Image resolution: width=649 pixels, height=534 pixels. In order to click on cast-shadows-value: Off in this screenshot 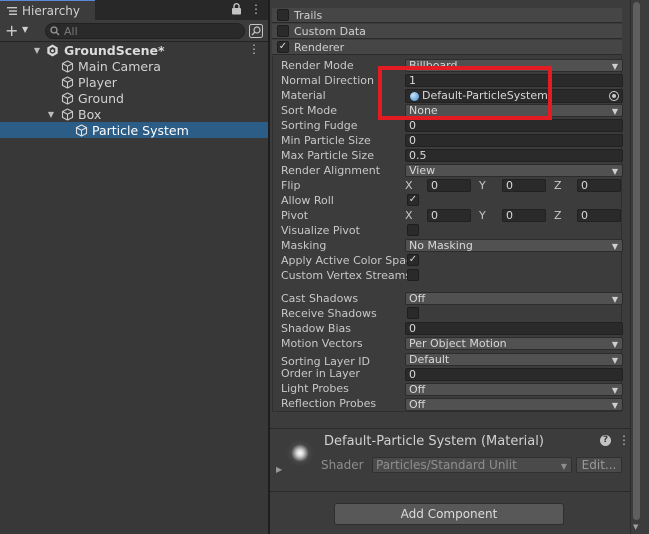, I will do `click(417, 298)`.